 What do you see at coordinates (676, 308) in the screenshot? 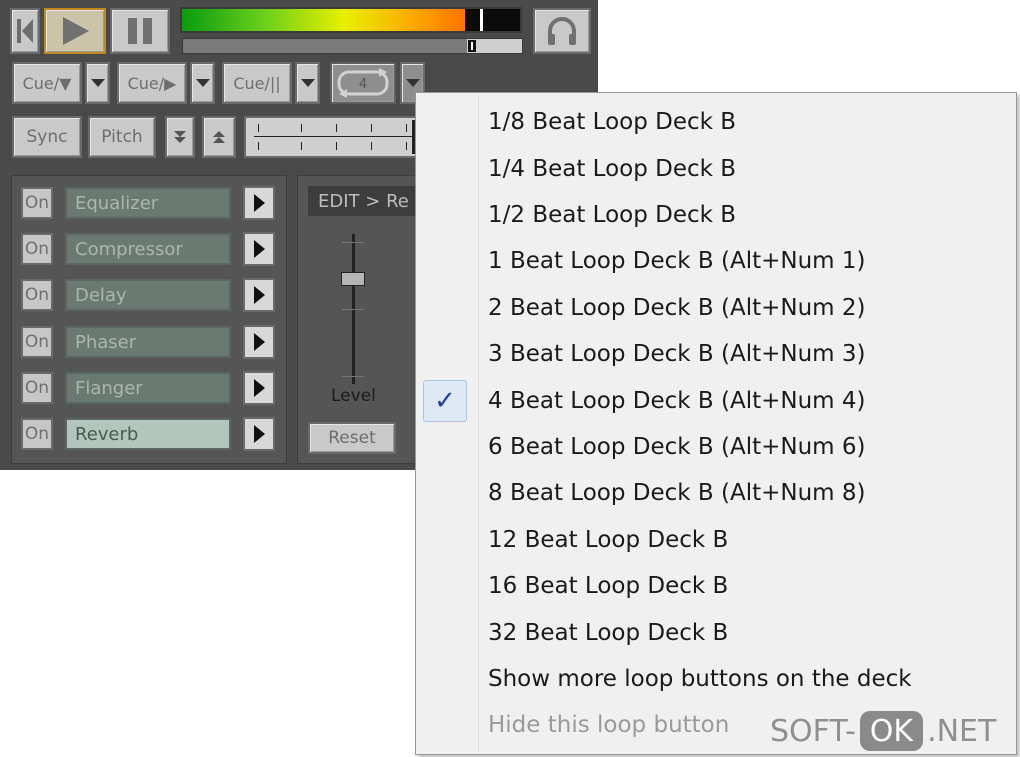
I see `menu-item-loop-2: 2 Beat Loop Deck B (Alt+Num 2)` at bounding box center [676, 308].